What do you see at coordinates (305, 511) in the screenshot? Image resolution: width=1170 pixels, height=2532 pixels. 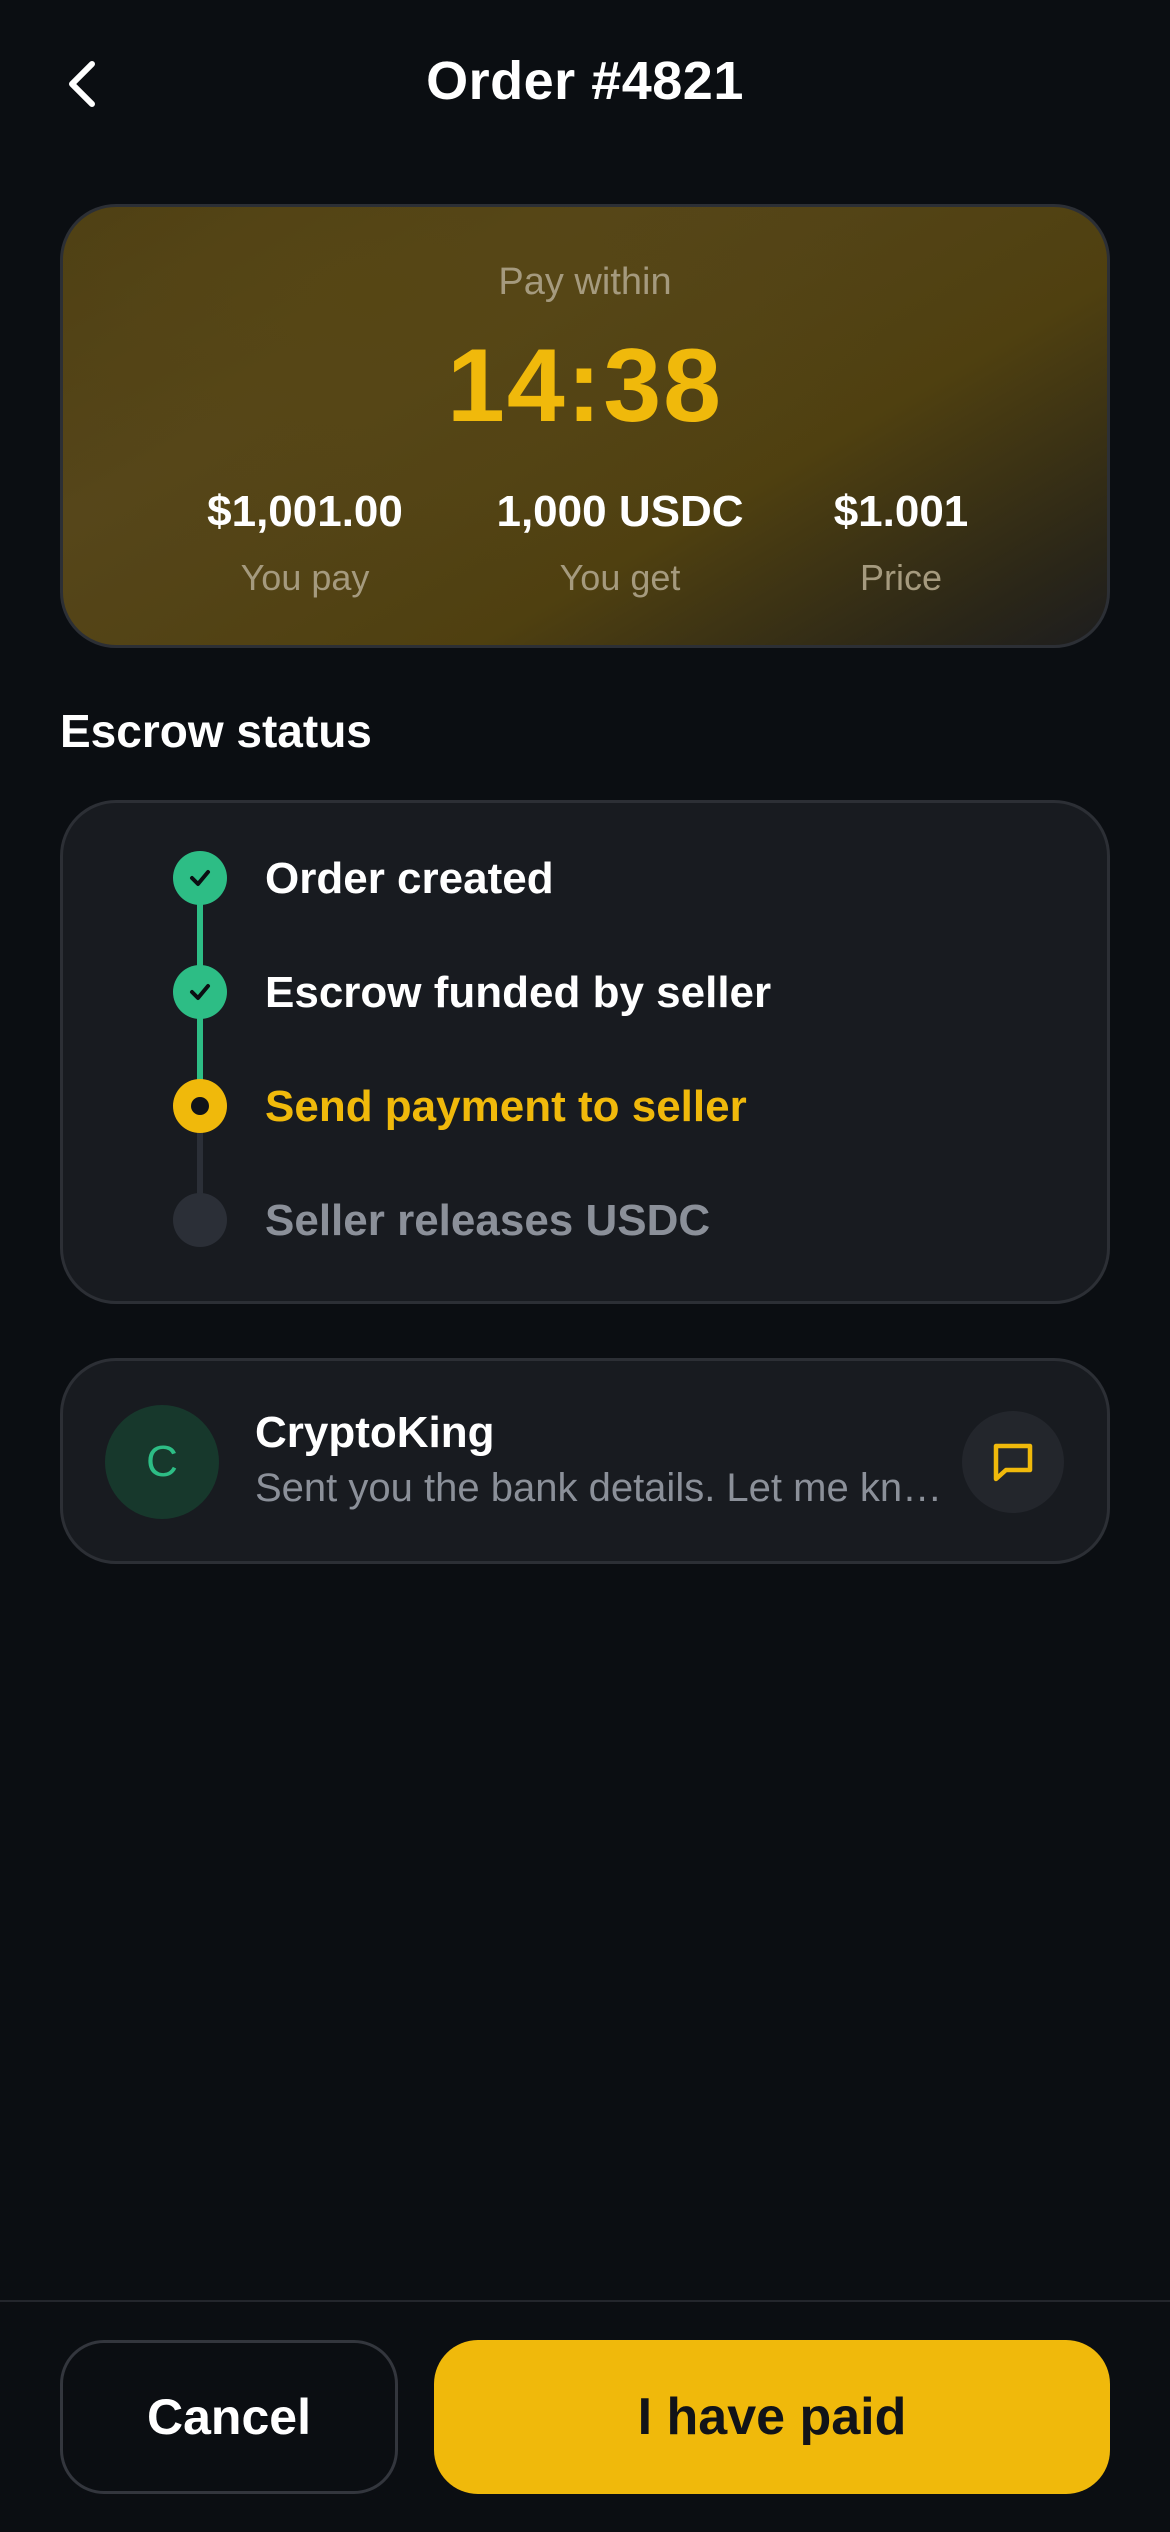 I see `stat-value: $1,001.00` at bounding box center [305, 511].